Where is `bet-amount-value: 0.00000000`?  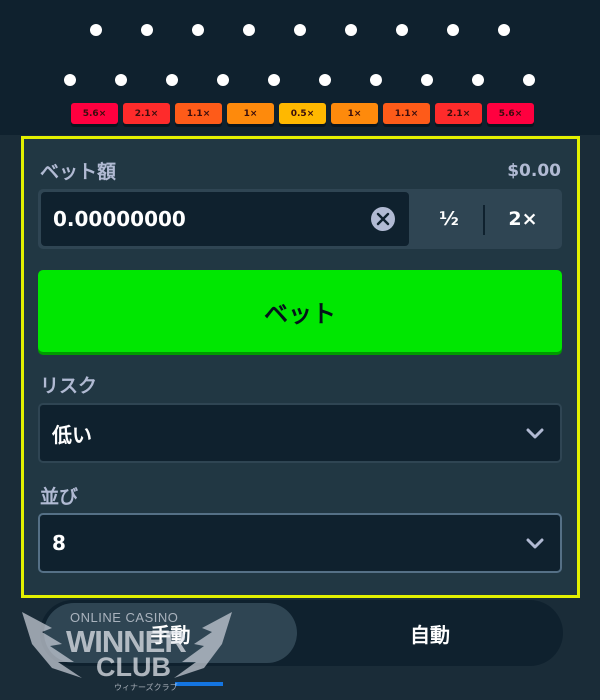 bet-amount-value: 0.00000000 is located at coordinates (119, 219).